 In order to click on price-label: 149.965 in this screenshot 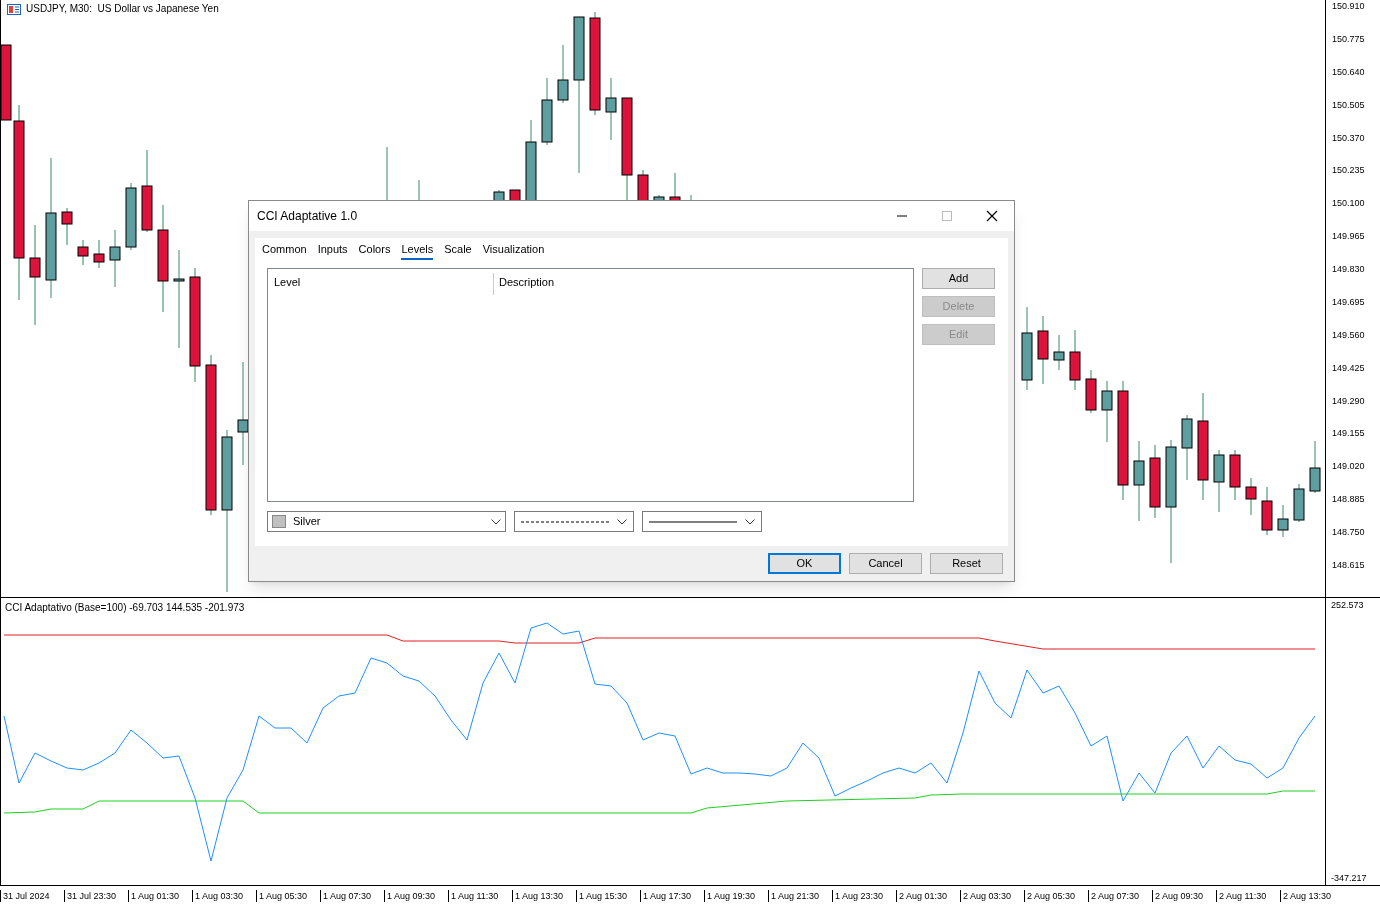, I will do `click(1348, 236)`.